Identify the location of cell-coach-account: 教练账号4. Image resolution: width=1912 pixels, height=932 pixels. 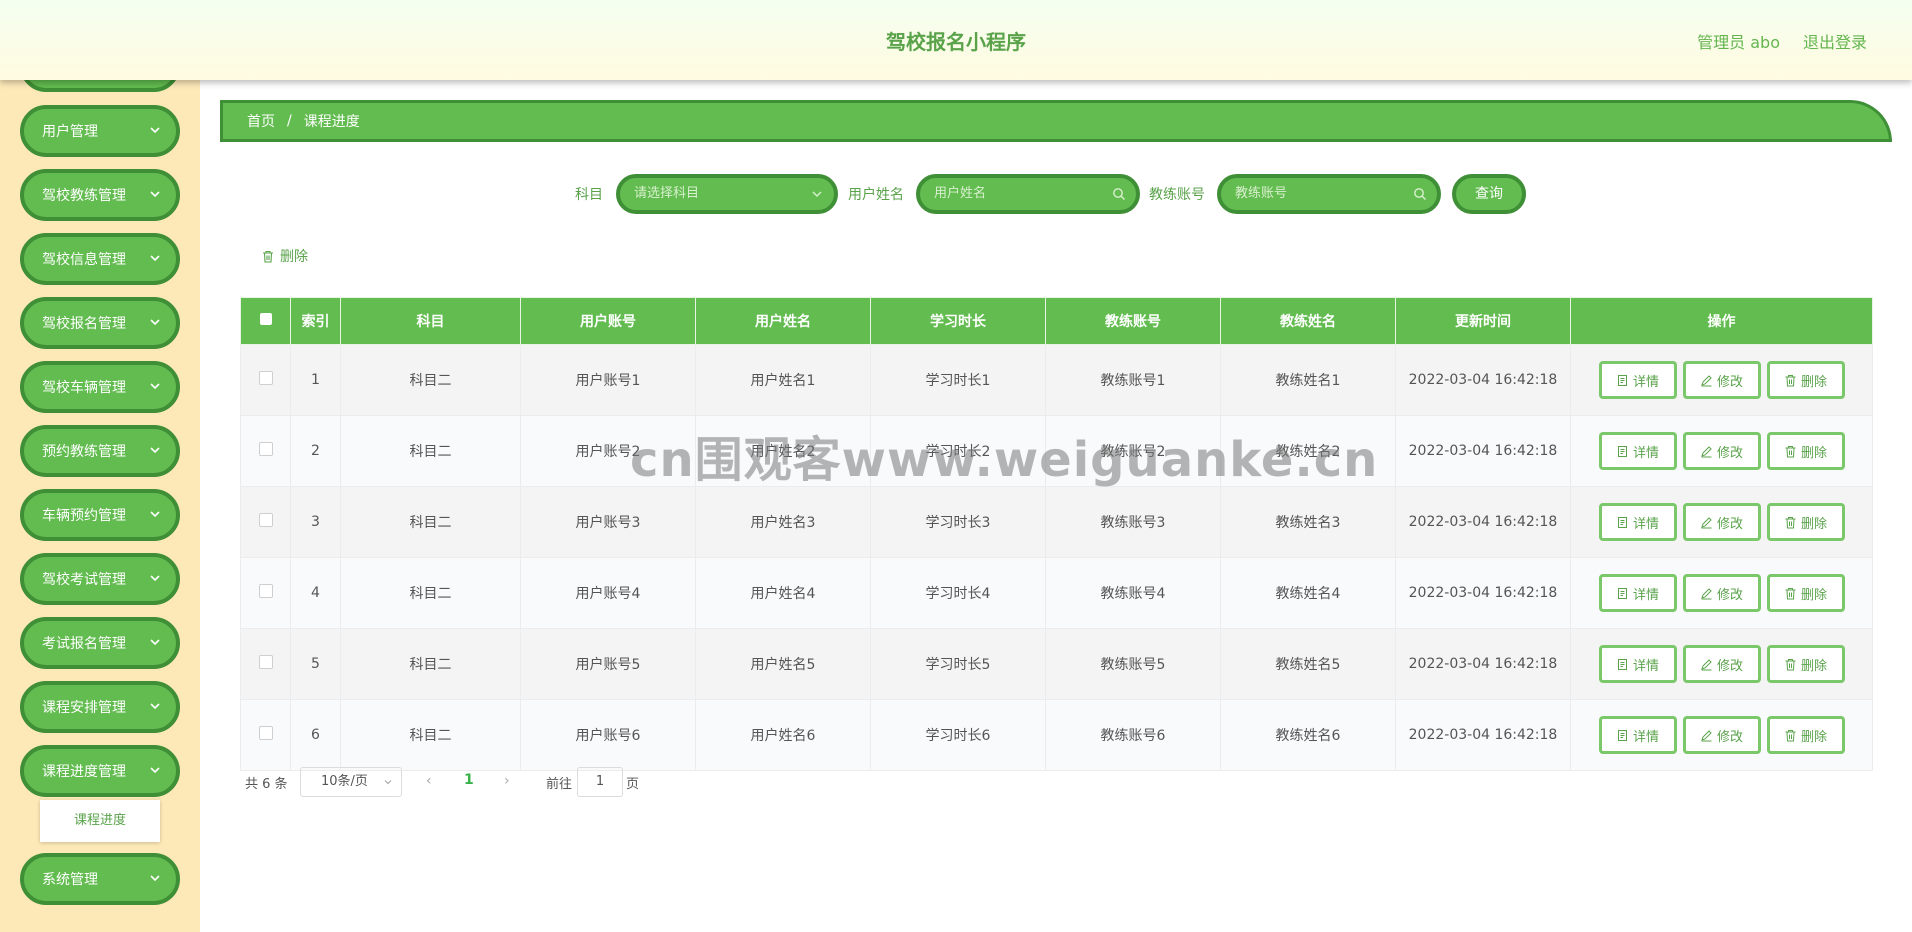
(1133, 593).